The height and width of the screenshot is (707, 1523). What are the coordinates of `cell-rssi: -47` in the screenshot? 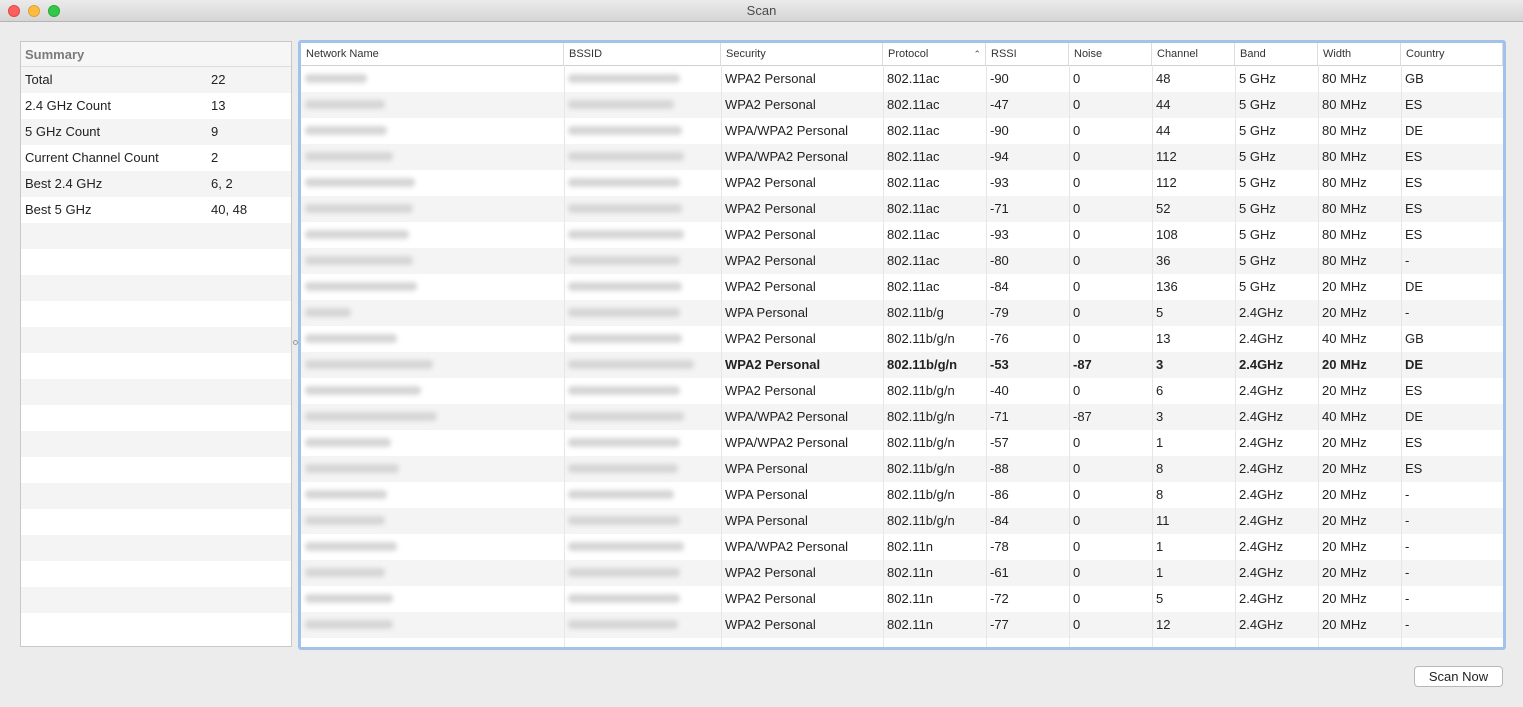 It's located at (999, 104).